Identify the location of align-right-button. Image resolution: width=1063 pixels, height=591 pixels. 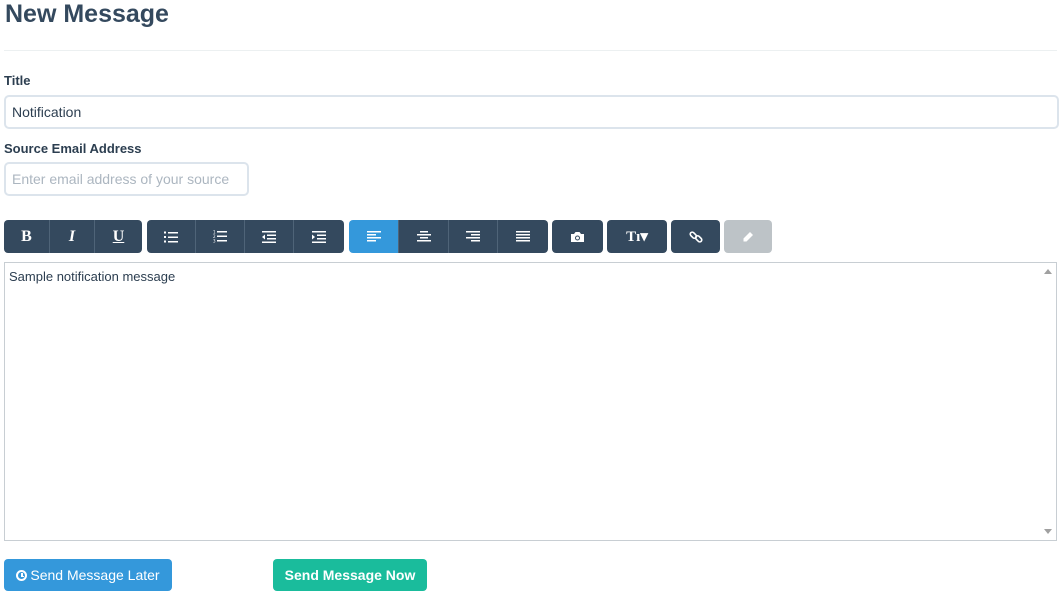
(473, 236).